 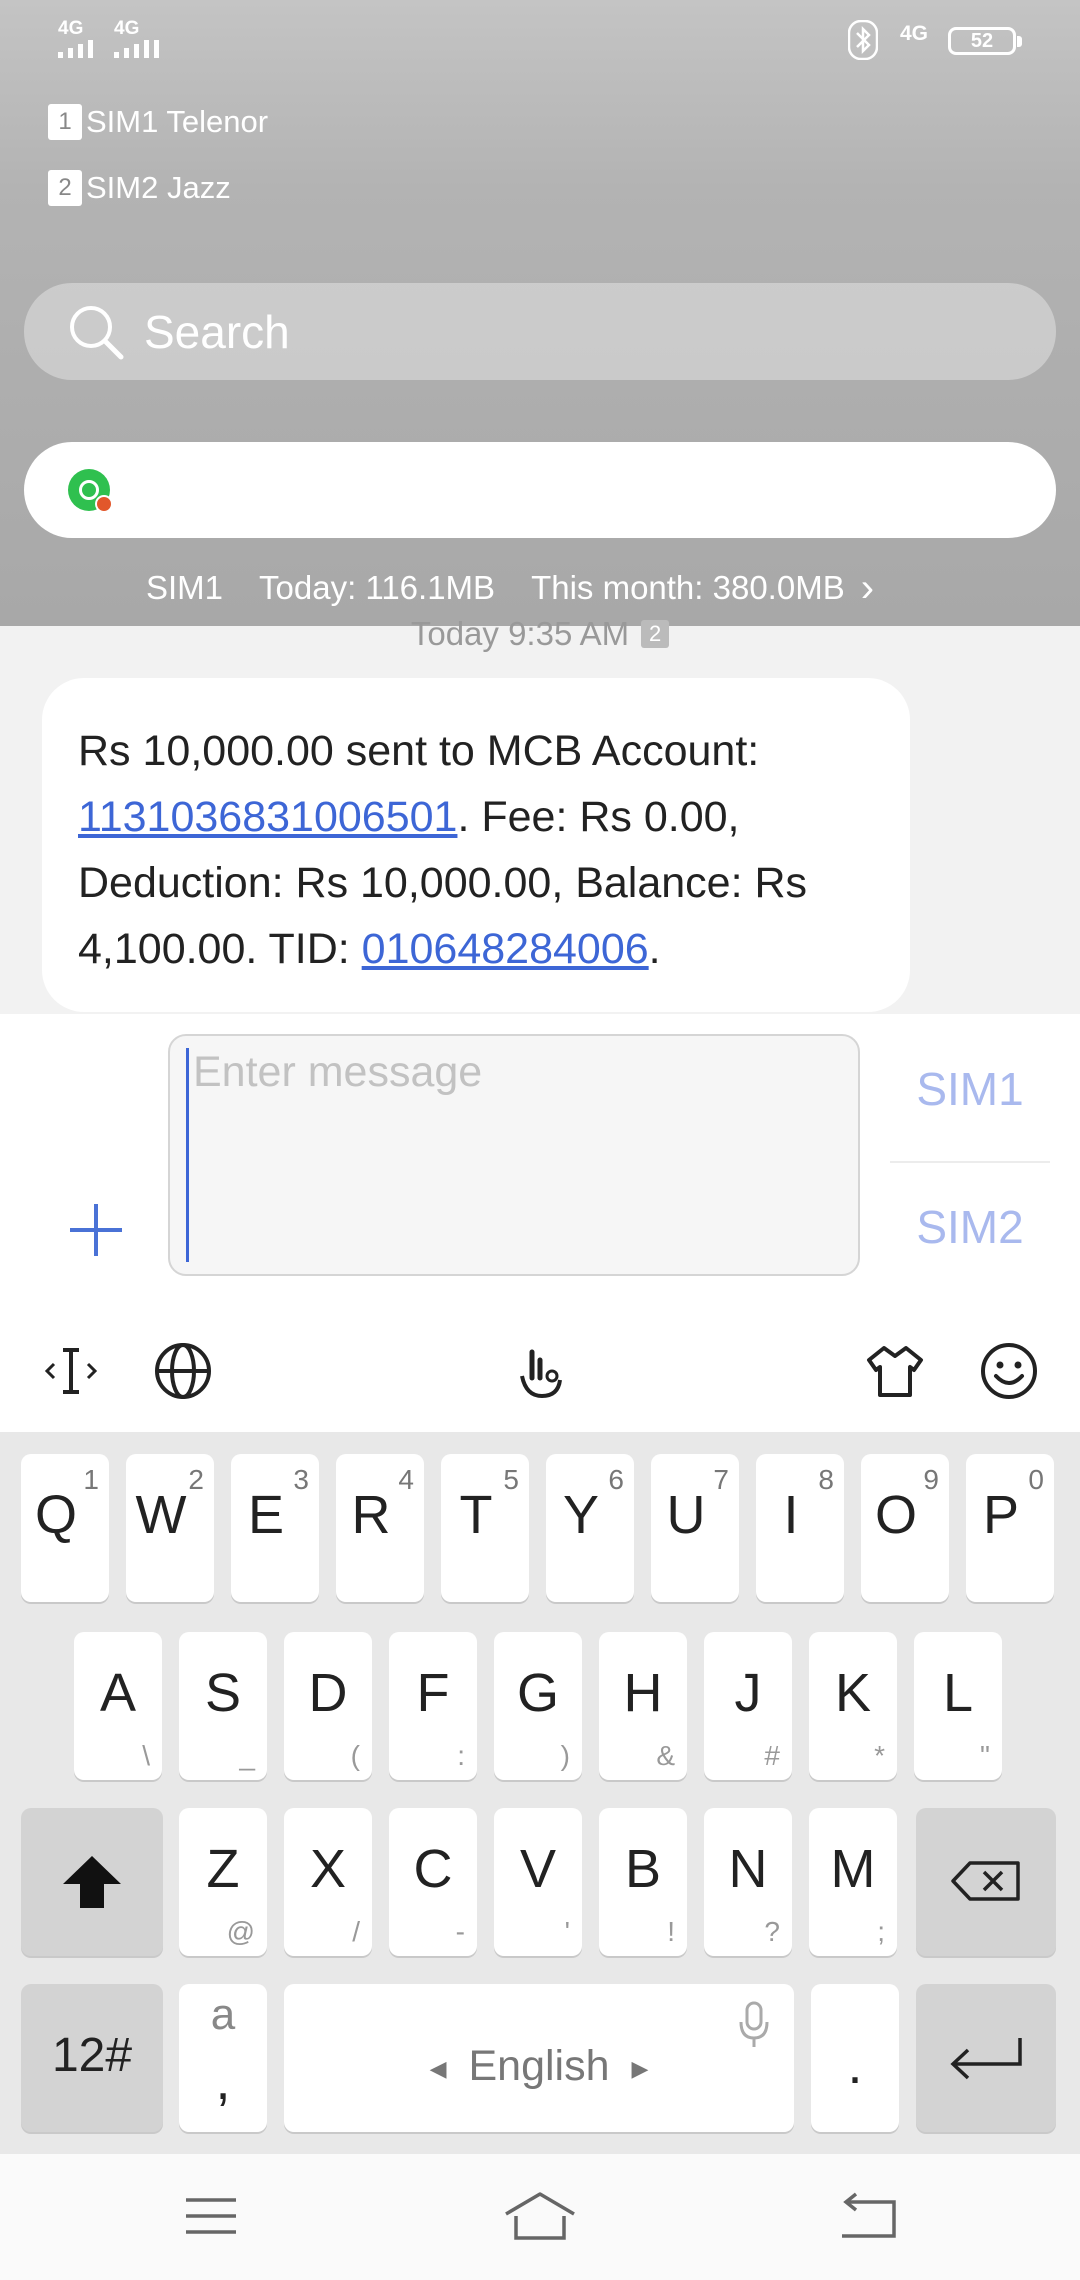 What do you see at coordinates (914, 33) in the screenshot?
I see `network-type-label: 4G` at bounding box center [914, 33].